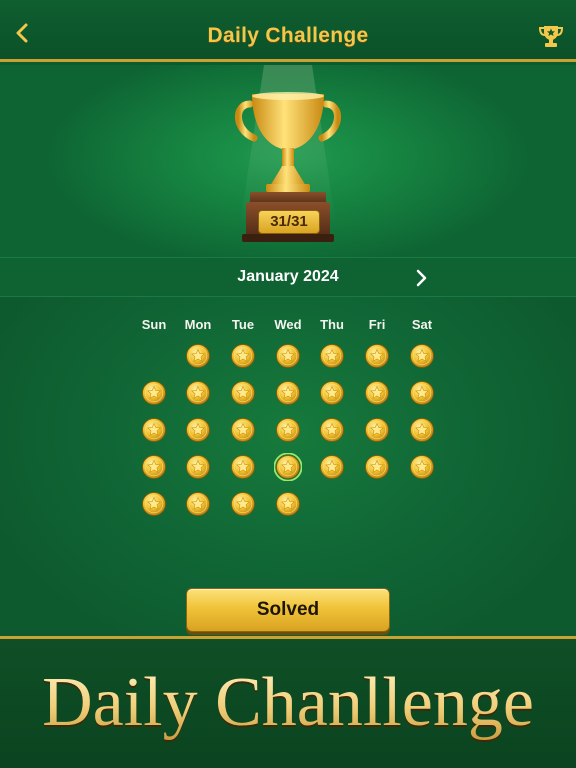 This screenshot has width=576, height=768. What do you see at coordinates (332, 324) in the screenshot?
I see `weekday-label: Thu` at bounding box center [332, 324].